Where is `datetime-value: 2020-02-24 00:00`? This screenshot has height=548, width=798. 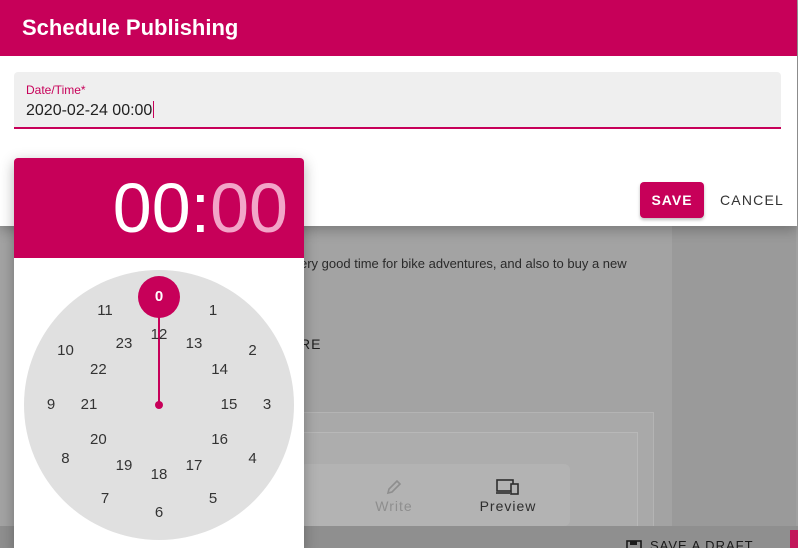
datetime-value: 2020-02-24 00:00 is located at coordinates (89, 110).